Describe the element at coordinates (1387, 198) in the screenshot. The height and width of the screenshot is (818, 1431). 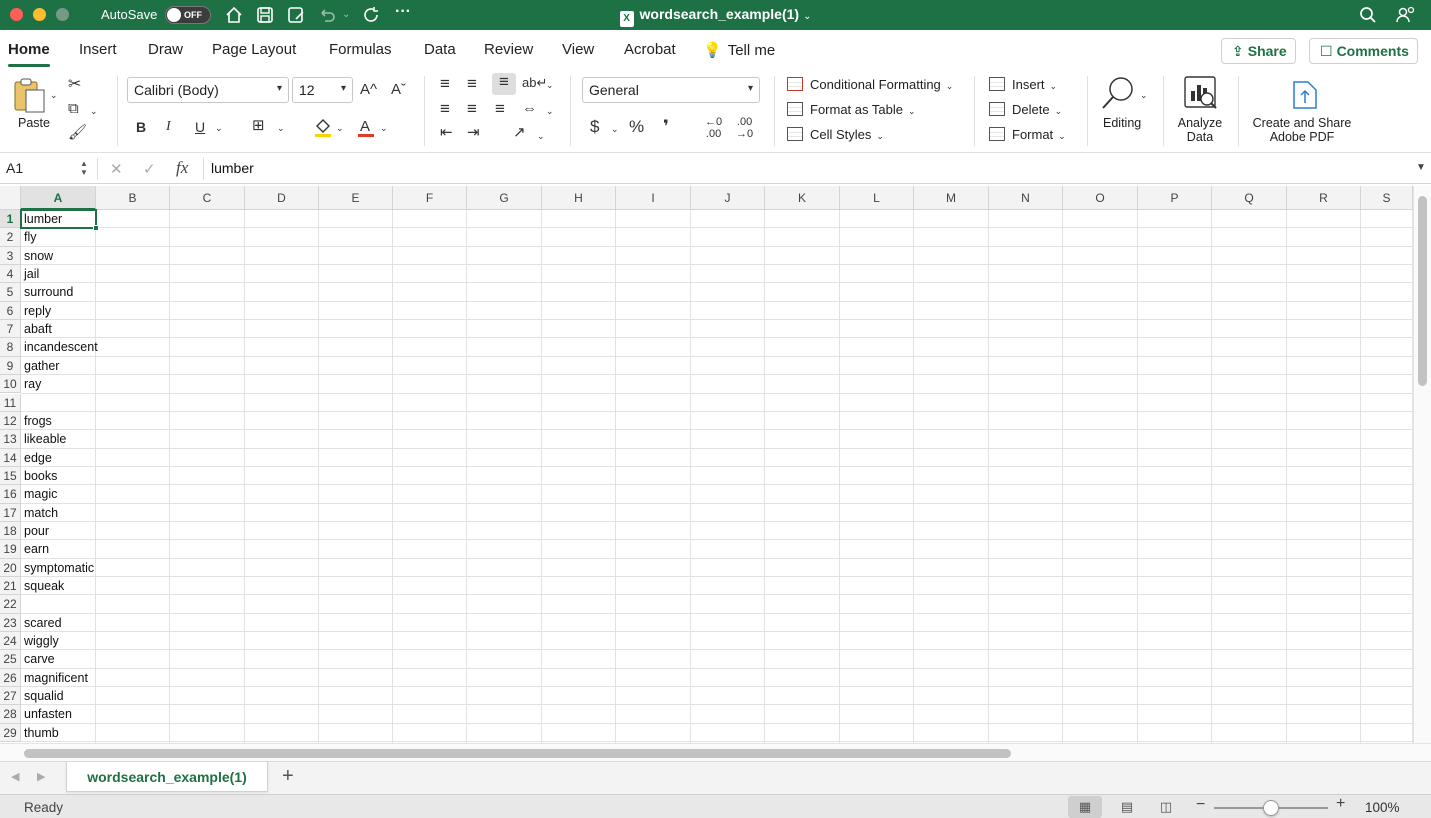
I see `column-header: S` at that location.